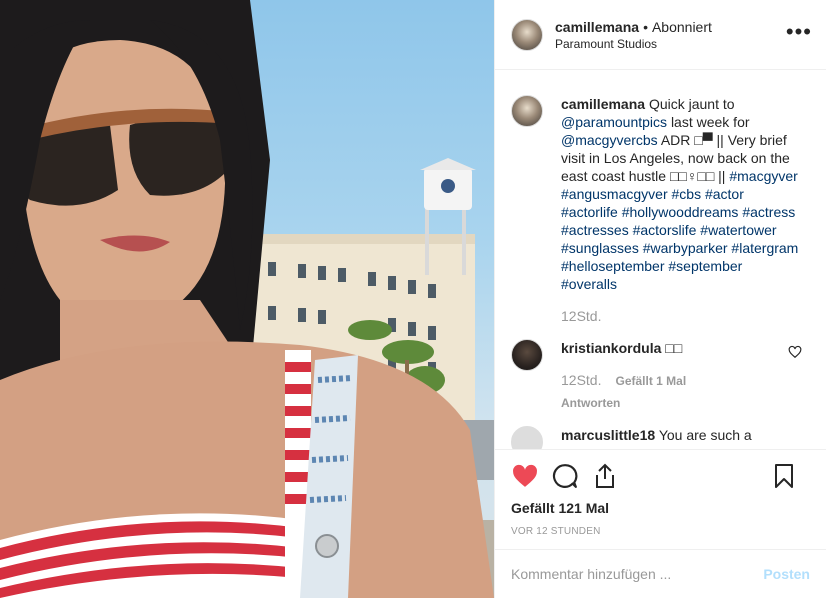  Describe the element at coordinates (633, 44) in the screenshot. I see `post-location: Paramount Studios` at that location.